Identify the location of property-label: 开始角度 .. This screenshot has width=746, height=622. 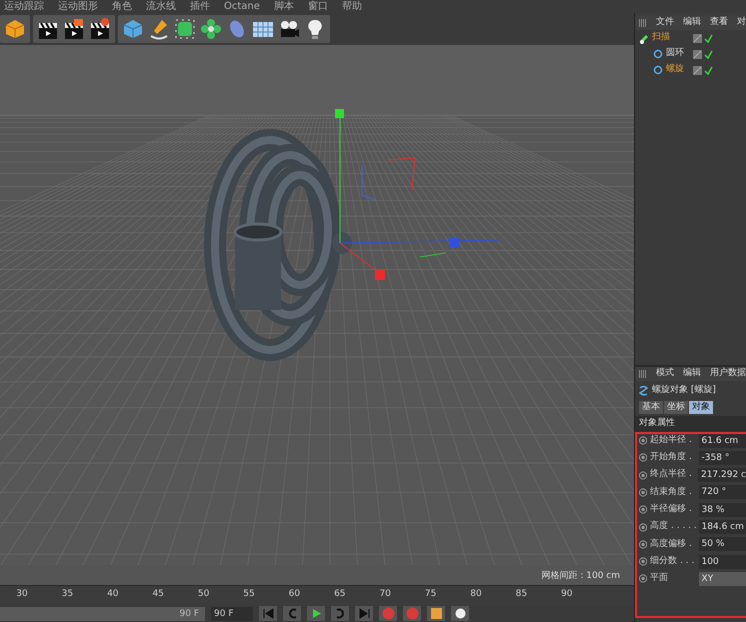
(671, 457).